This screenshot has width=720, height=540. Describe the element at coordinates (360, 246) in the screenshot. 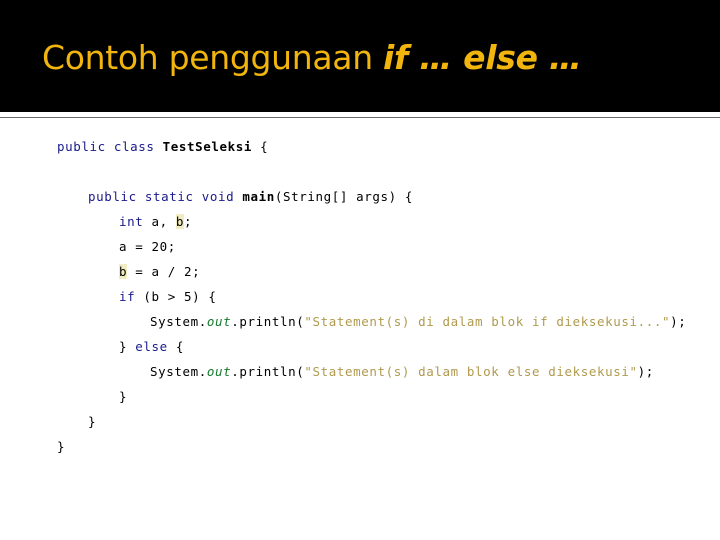

I see `code-line: a = 20;` at that location.